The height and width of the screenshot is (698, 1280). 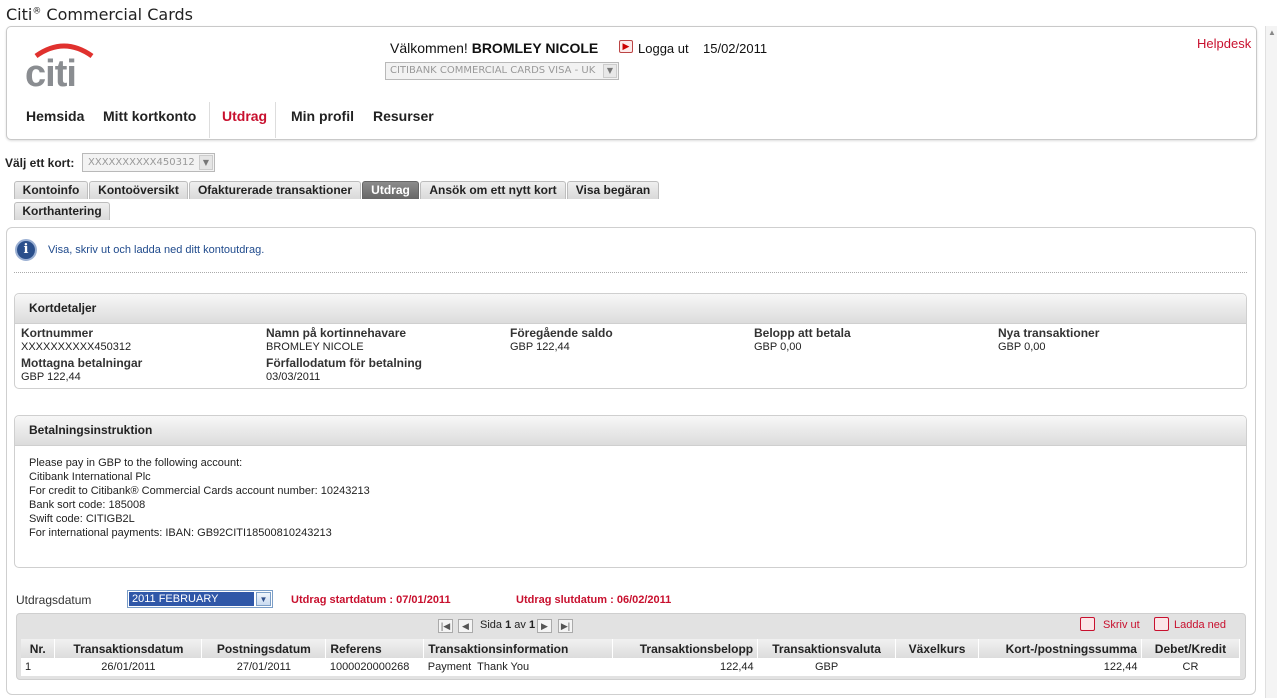 I want to click on field-value: XXXXXXXXXX450312, so click(x=76, y=347).